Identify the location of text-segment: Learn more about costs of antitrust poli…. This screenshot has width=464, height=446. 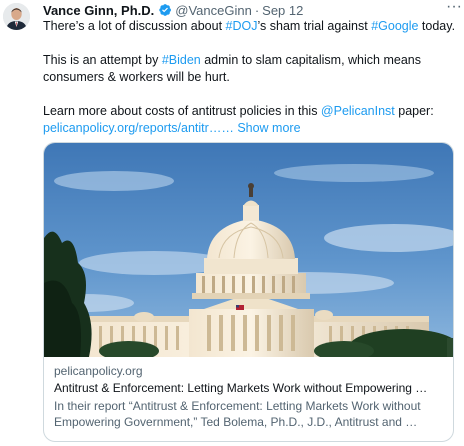
(182, 111).